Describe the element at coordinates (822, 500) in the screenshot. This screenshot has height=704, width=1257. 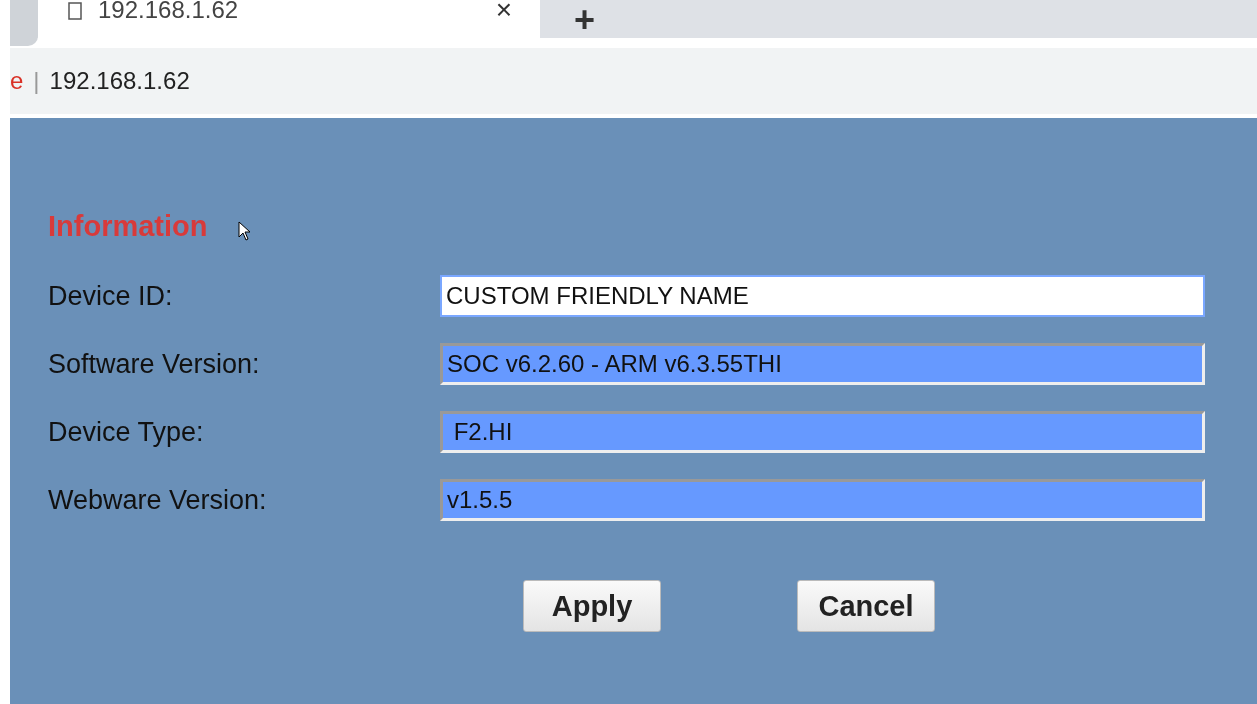
I see `text-field: v1.5.5` at that location.